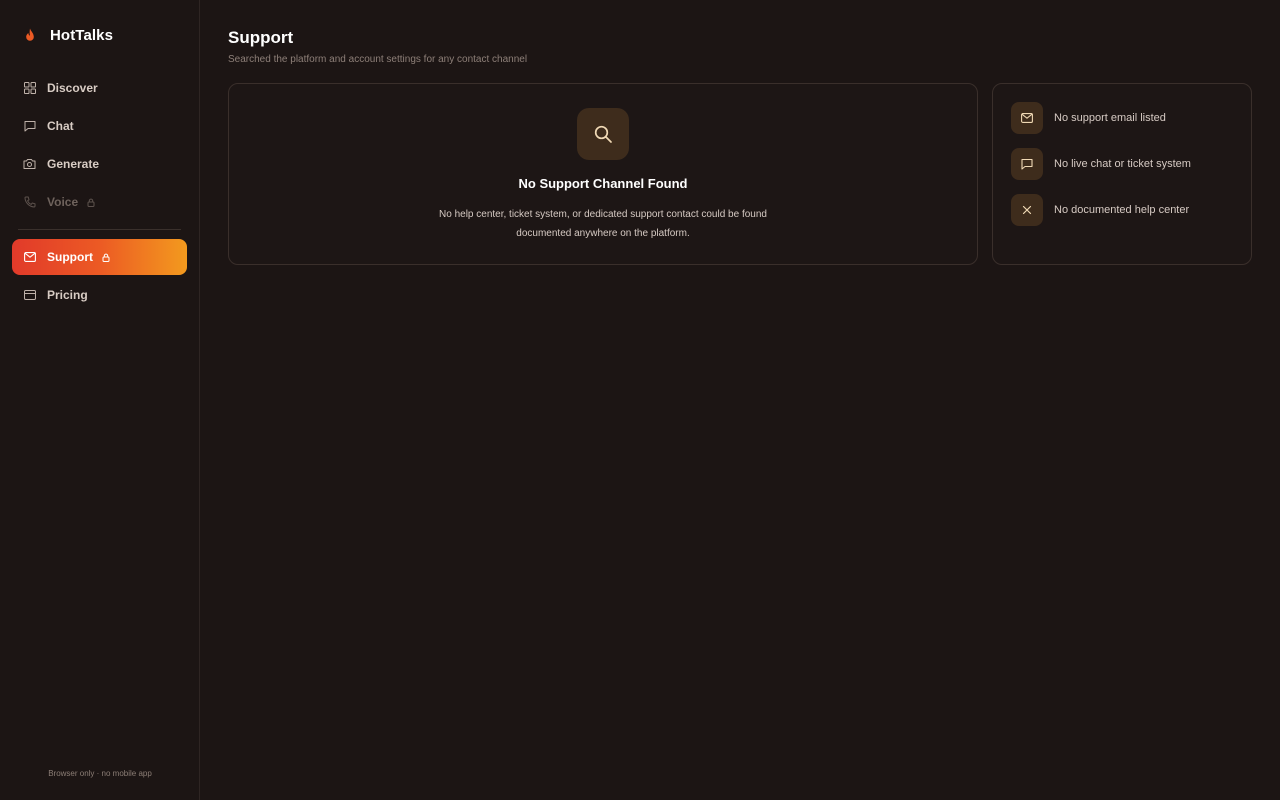  I want to click on page-title: Support, so click(261, 37).